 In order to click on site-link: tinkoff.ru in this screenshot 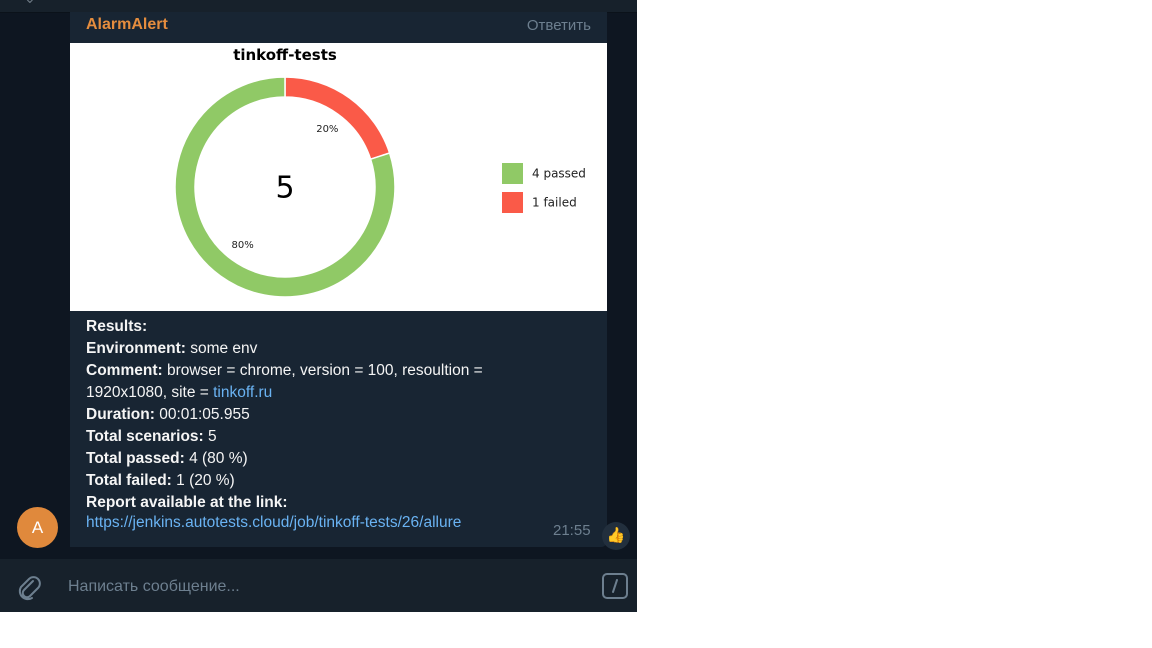, I will do `click(242, 392)`.